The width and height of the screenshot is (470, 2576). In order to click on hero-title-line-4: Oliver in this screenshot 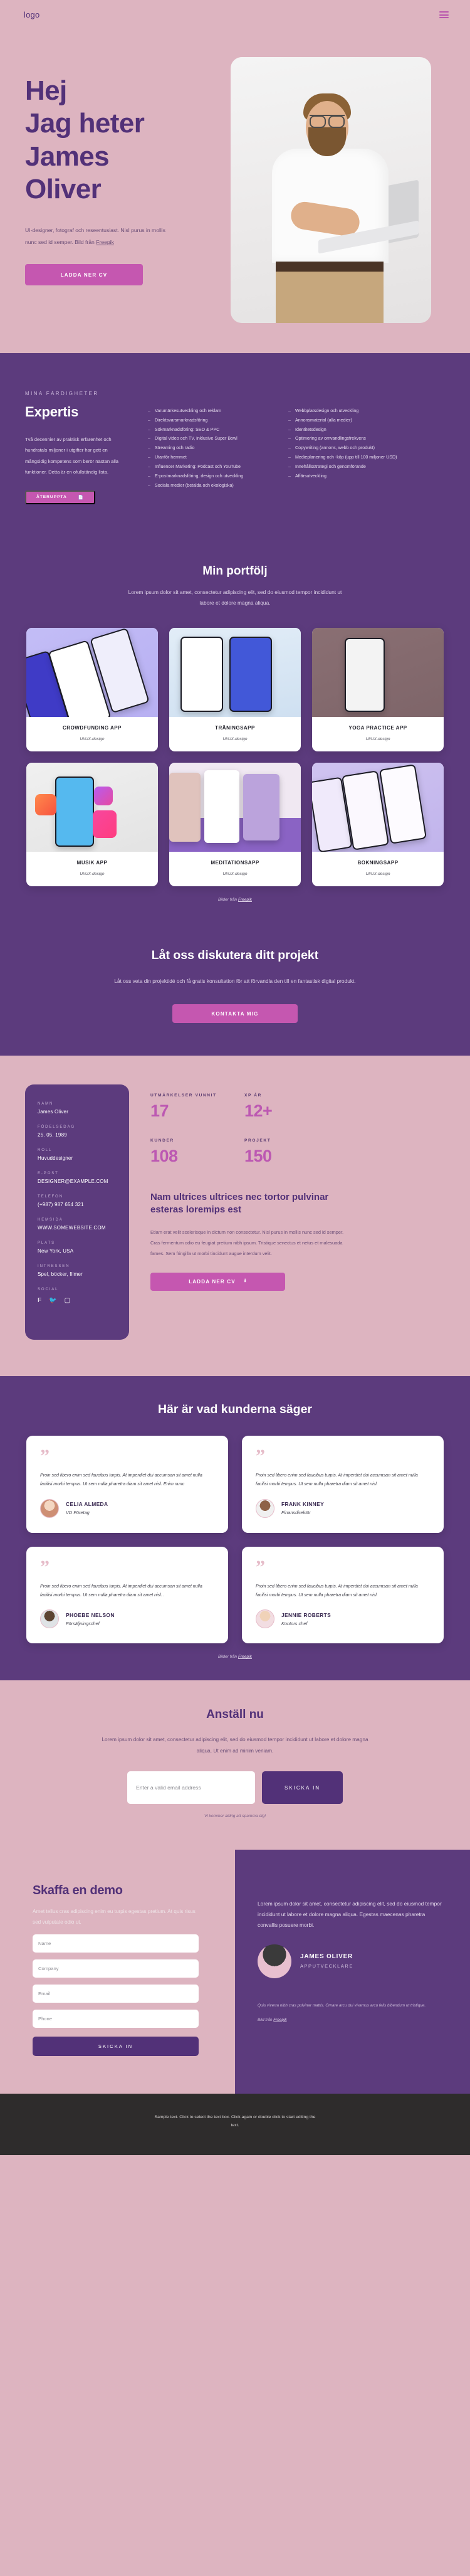, I will do `click(64, 189)`.